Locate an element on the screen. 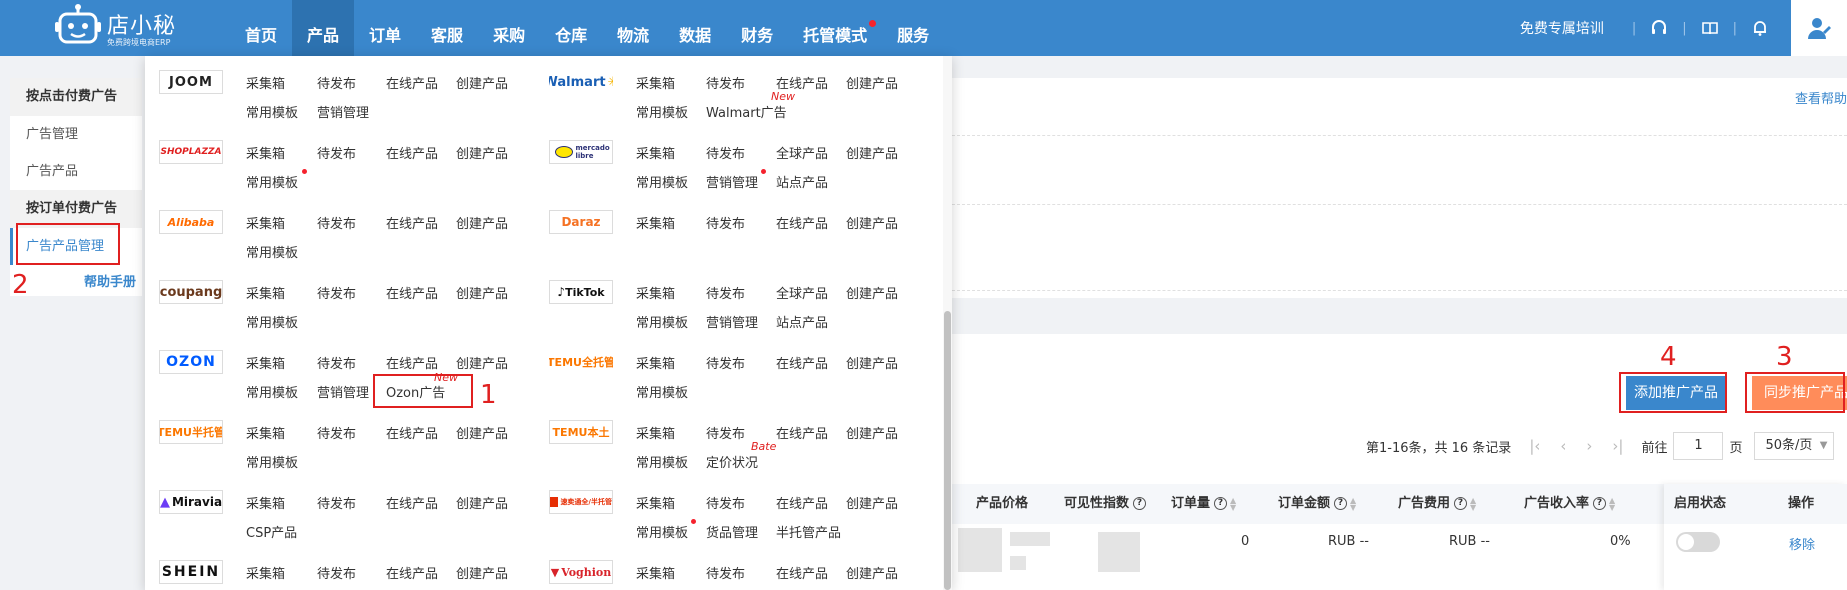 This screenshot has width=1847, height=590. shoplazza-collect-box: 采集箱 is located at coordinates (265, 152).